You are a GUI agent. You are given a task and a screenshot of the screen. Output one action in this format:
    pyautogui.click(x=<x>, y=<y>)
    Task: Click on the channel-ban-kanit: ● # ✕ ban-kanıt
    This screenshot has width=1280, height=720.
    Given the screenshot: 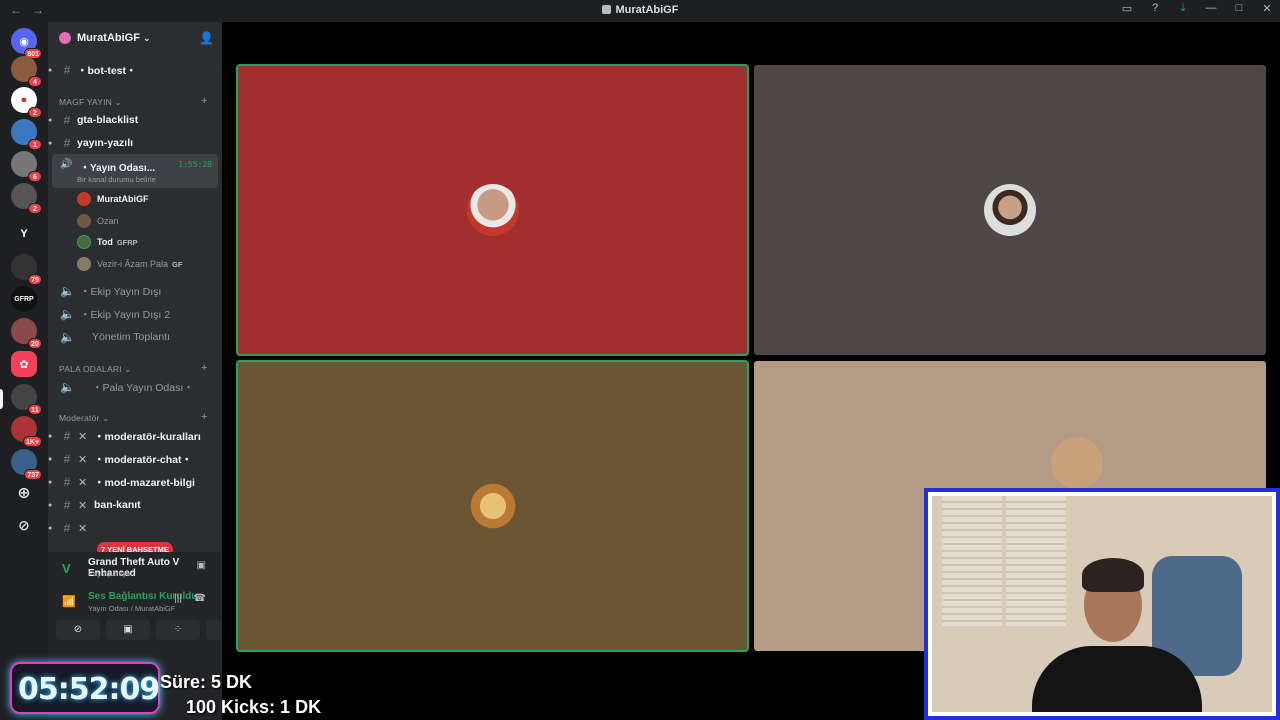 What is the action you would take?
    pyautogui.click(x=135, y=505)
    